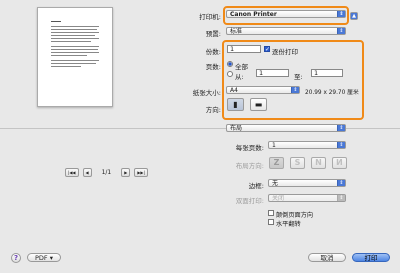 The width and height of the screenshot is (400, 273). I want to click on pages-per-sheet-select: 1 ⇕, so click(307, 145).